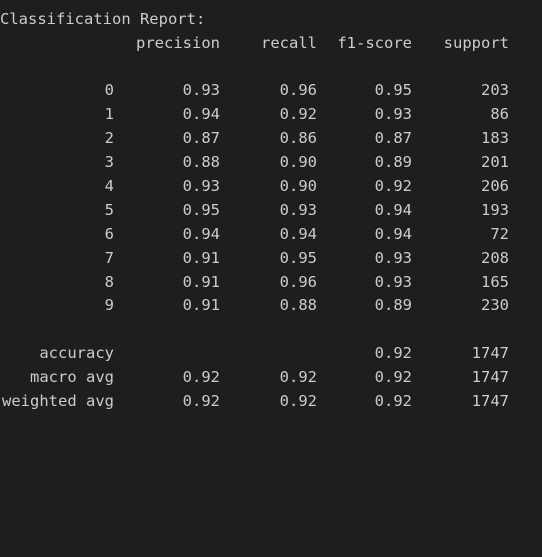  Describe the element at coordinates (72, 377) in the screenshot. I see `macro-avg-label: macro avg` at that location.